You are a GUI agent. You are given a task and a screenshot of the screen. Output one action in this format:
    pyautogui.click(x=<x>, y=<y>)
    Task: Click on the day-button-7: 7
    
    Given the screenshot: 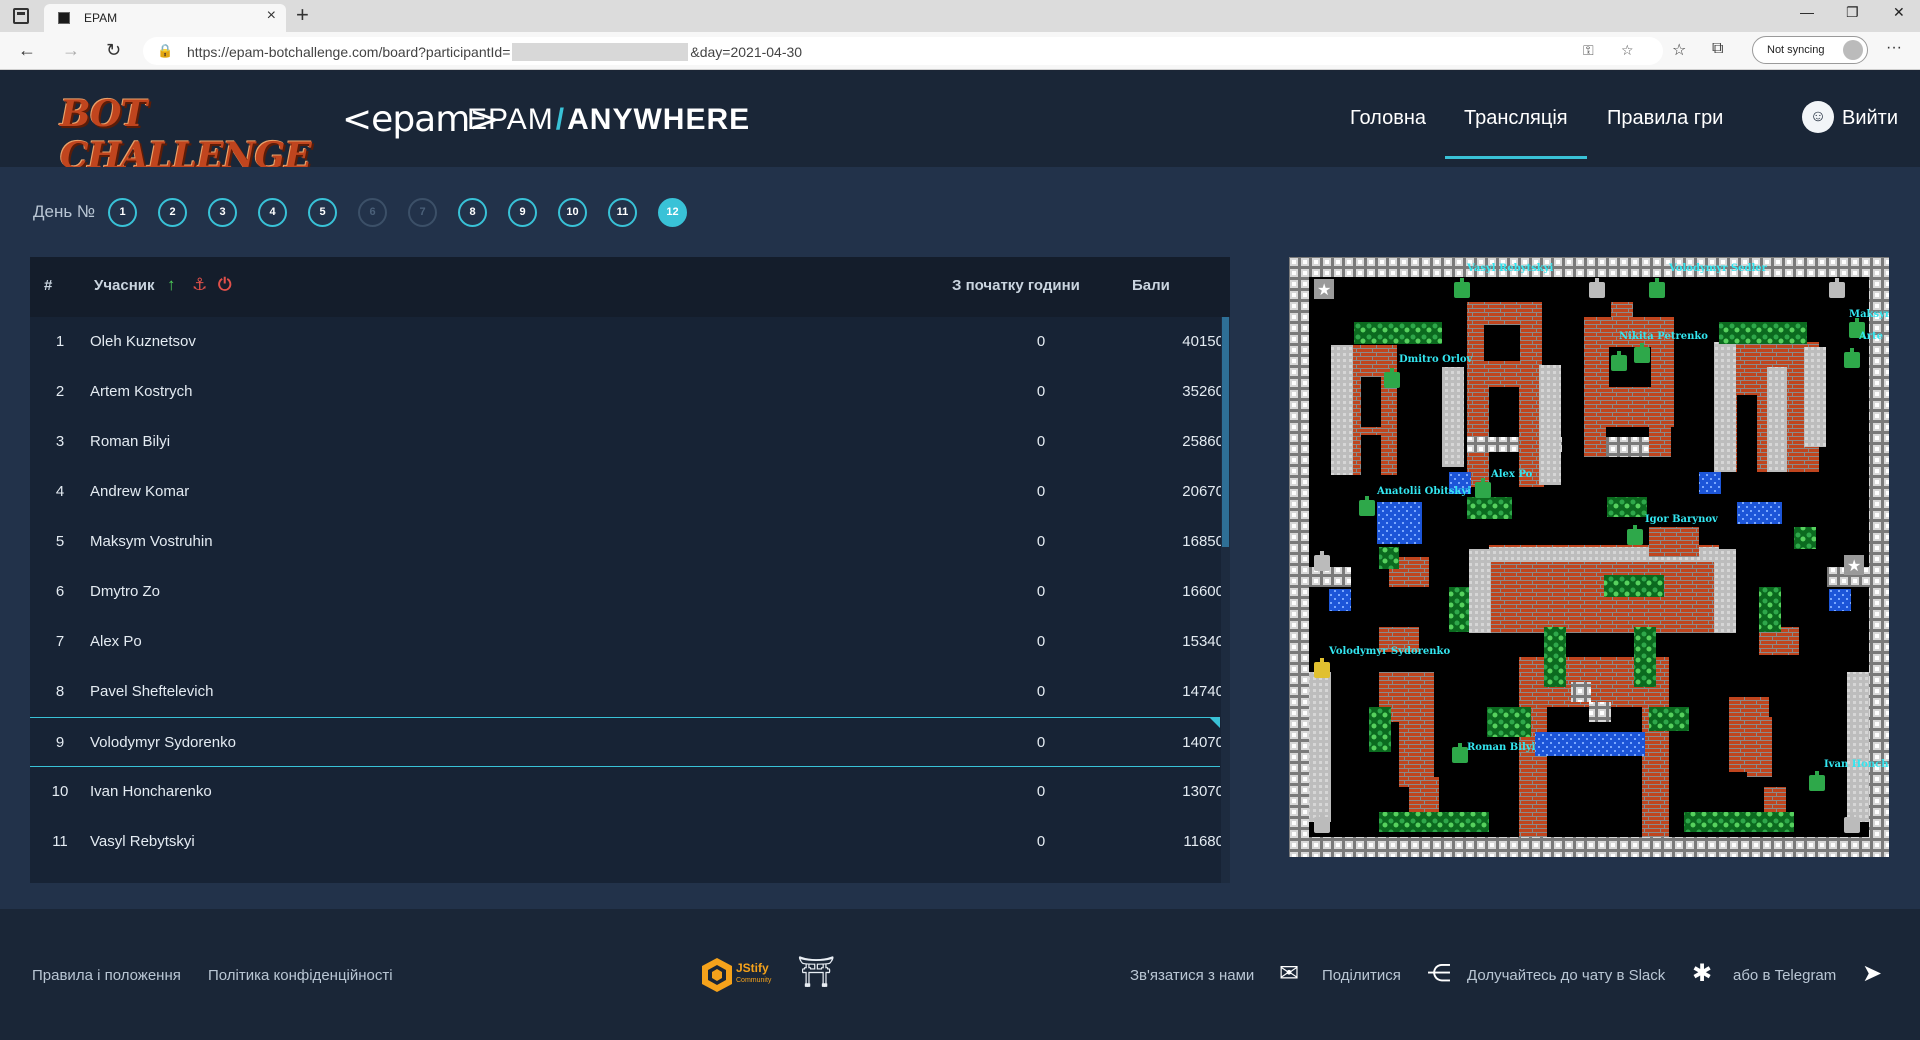 What is the action you would take?
    pyautogui.click(x=422, y=212)
    